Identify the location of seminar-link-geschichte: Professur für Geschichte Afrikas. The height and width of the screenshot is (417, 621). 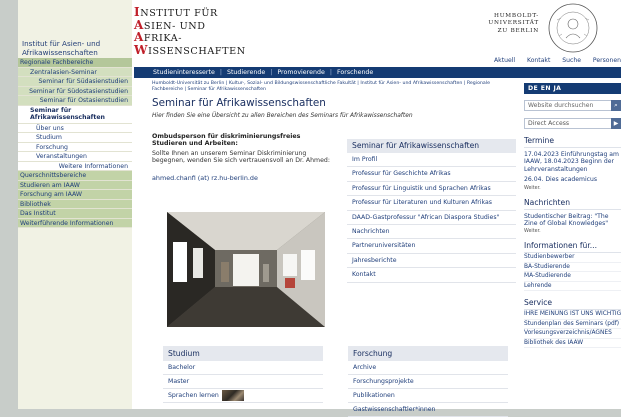
(431, 174).